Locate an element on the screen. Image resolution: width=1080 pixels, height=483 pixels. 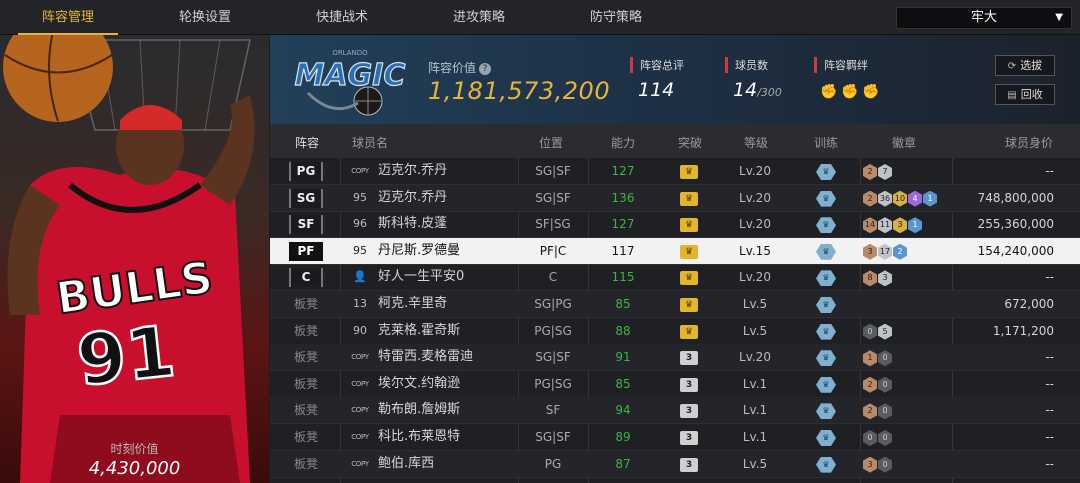
player-count-label: 球员数 is located at coordinates (746, 65).